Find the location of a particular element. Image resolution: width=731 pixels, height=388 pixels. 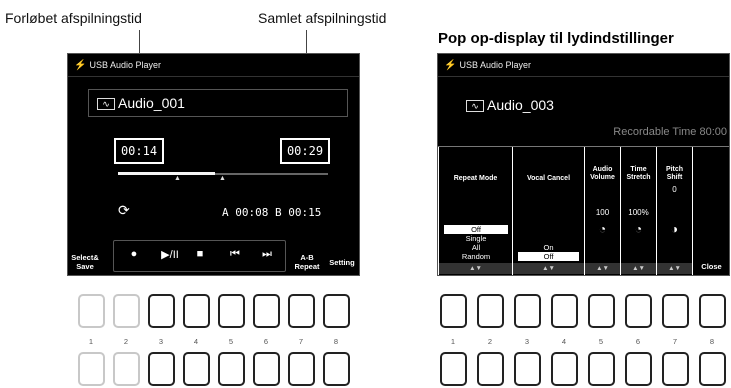

marker-b-icon: ▲ is located at coordinates (222, 178).